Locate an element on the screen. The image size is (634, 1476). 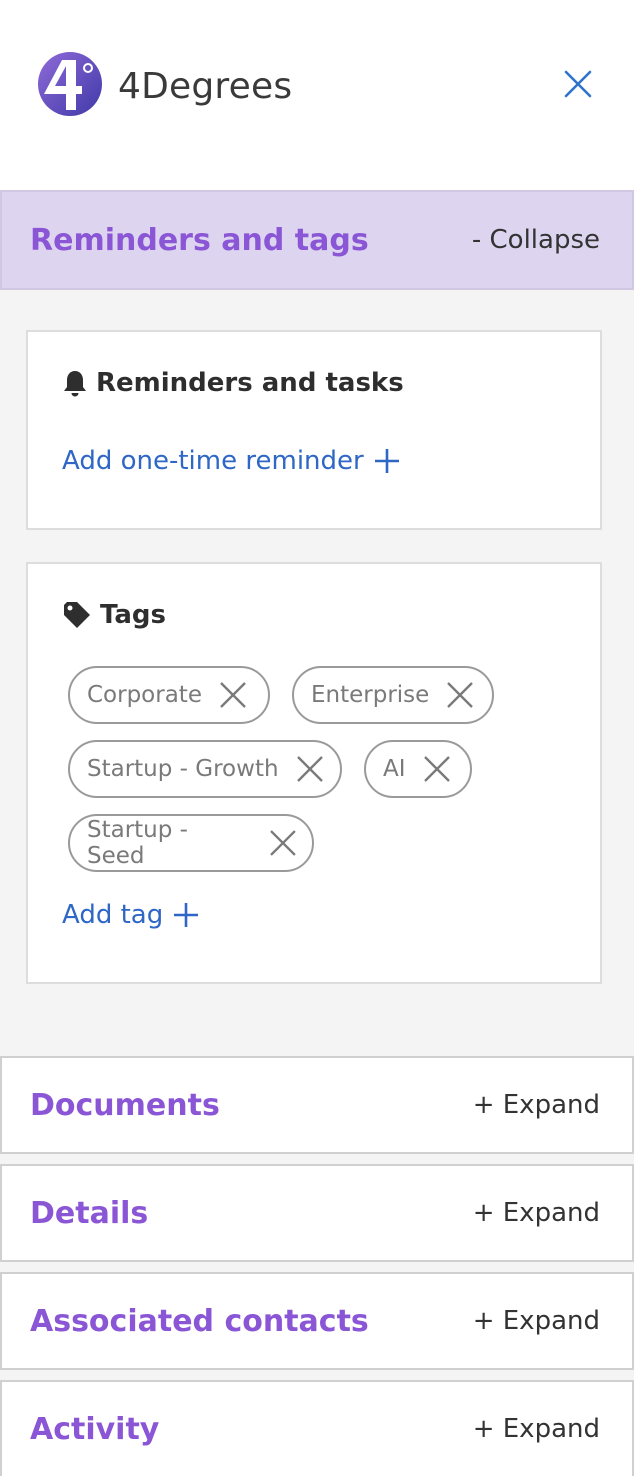
tag-chip: Enterprise is located at coordinates (393, 695).